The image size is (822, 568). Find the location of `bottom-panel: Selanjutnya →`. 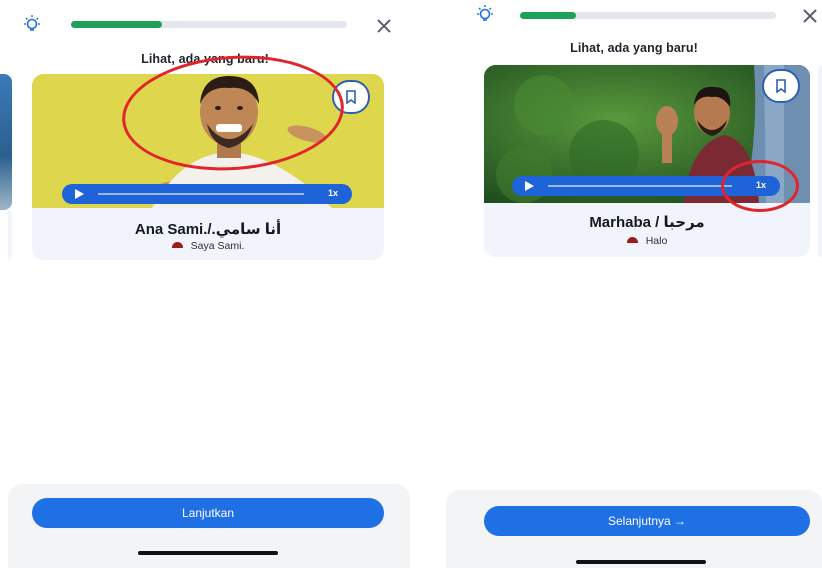

bottom-panel: Selanjutnya → is located at coordinates (634, 529).